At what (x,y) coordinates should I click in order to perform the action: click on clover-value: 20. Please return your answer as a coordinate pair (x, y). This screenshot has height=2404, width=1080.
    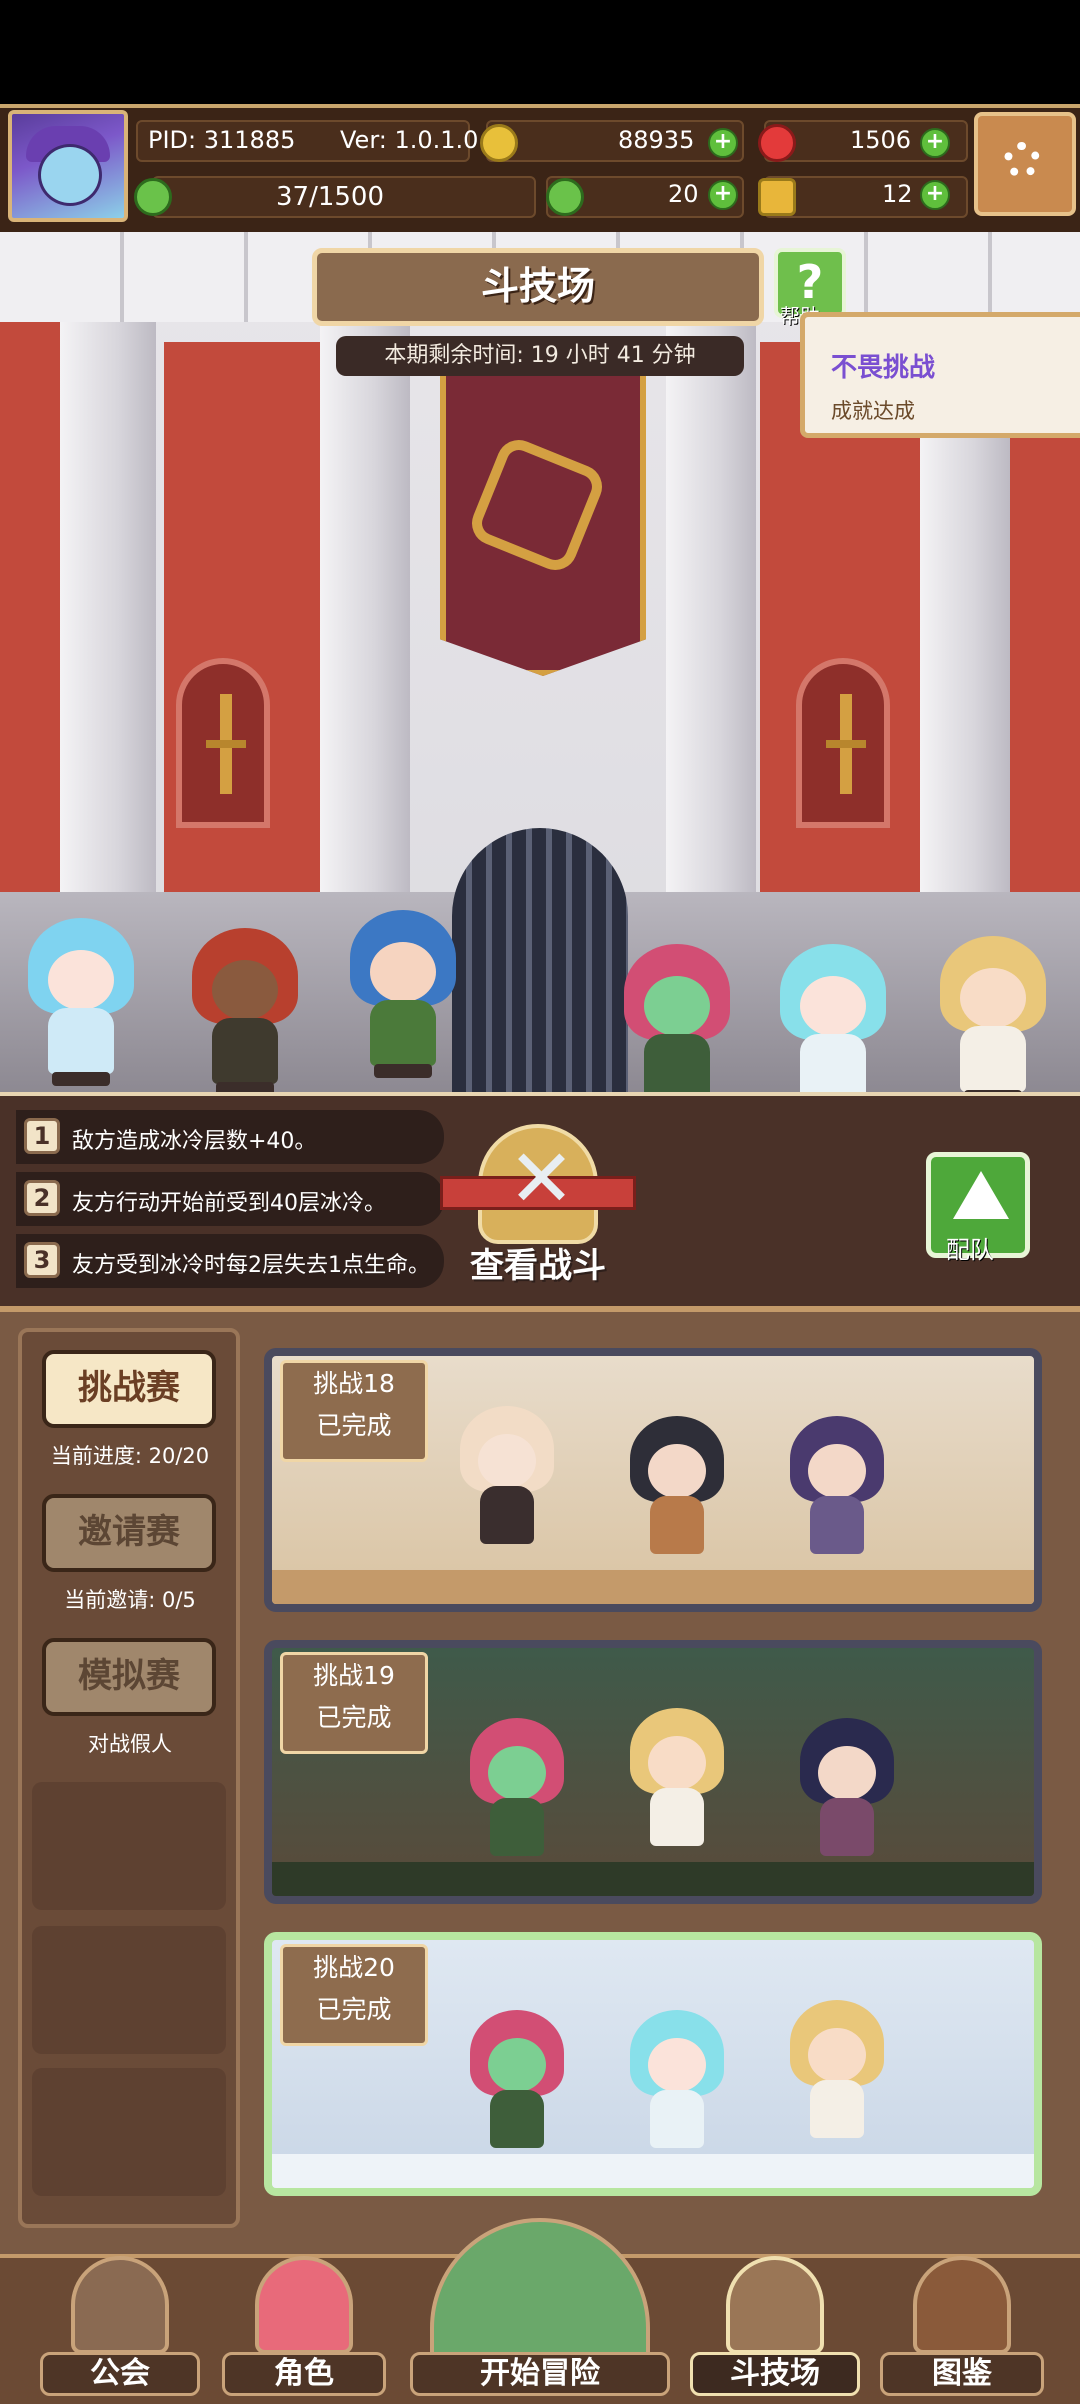
    Looking at the image, I should click on (683, 194).